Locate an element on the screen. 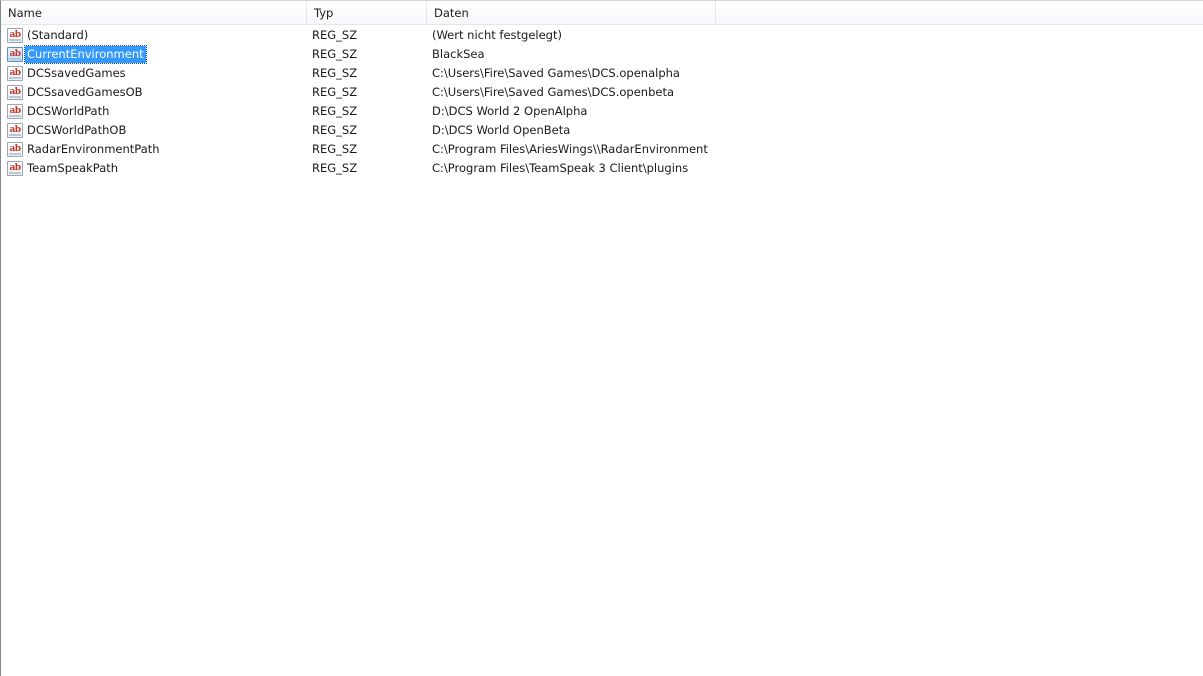 The height and width of the screenshot is (676, 1203). value-name: RadarEnvironmentPath is located at coordinates (93, 149).